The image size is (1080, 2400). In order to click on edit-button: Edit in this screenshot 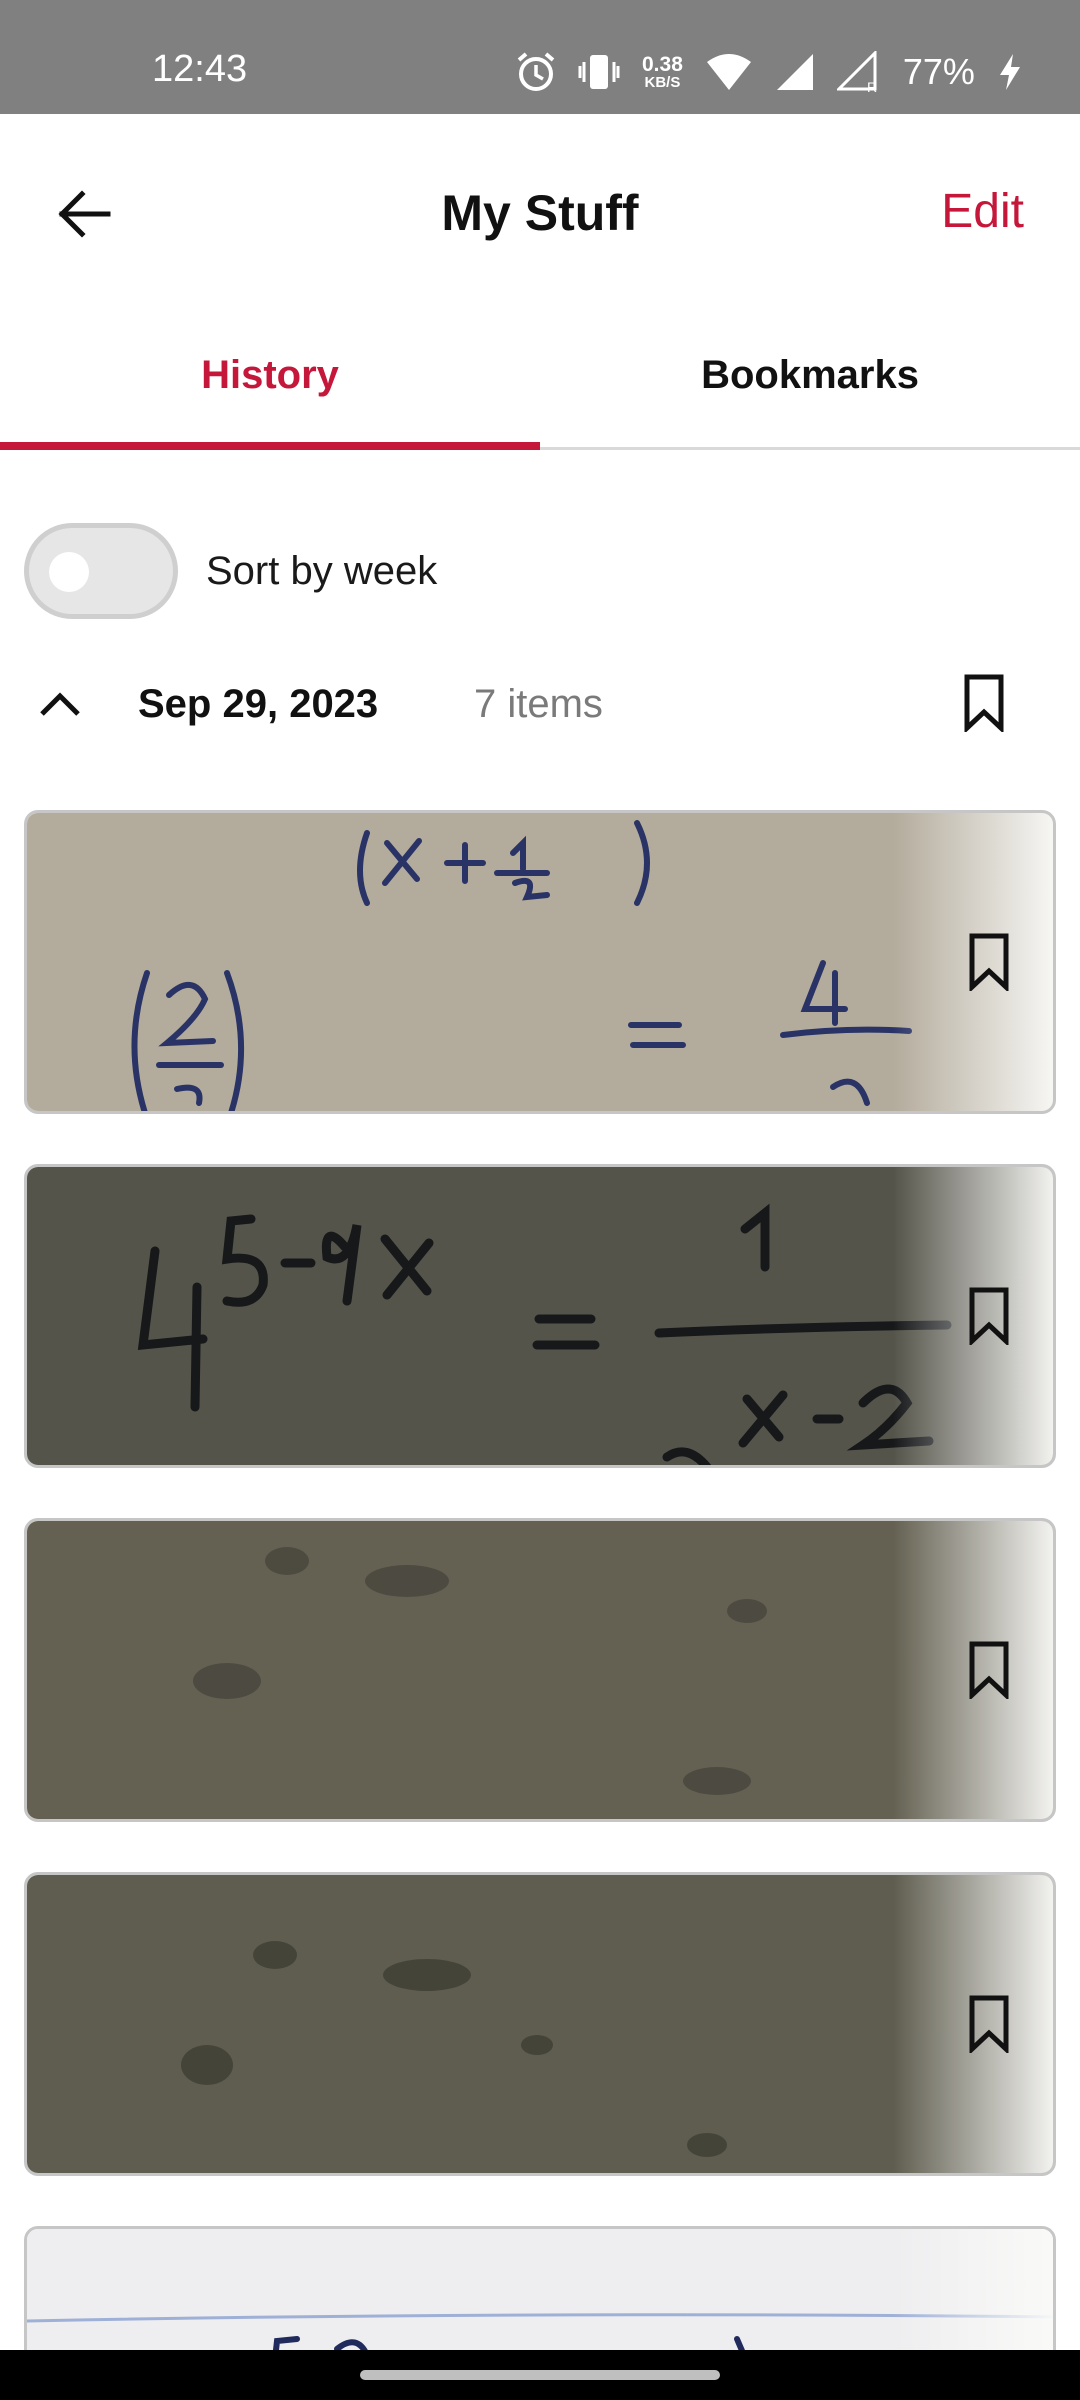, I will do `click(982, 211)`.